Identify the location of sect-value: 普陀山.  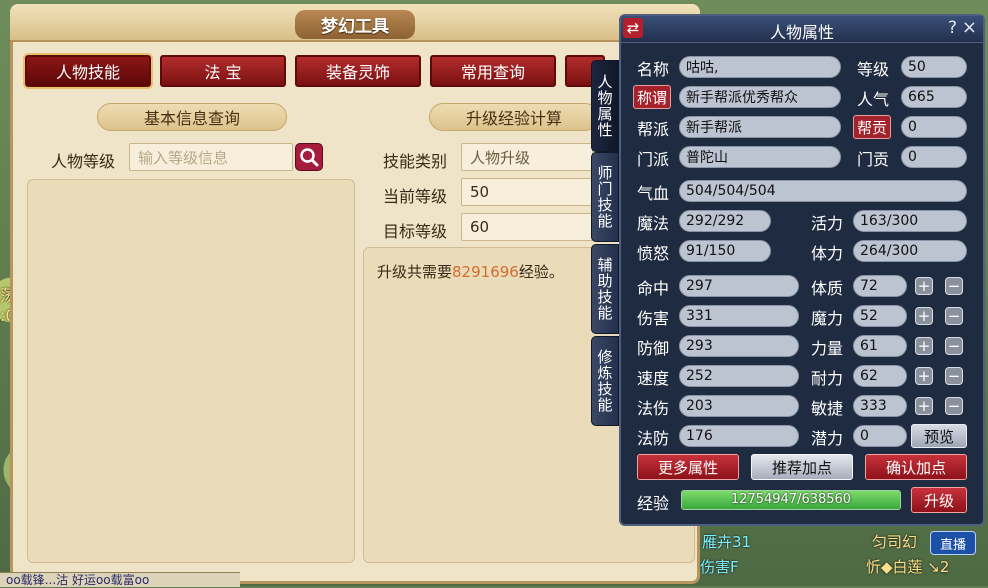
(760, 157).